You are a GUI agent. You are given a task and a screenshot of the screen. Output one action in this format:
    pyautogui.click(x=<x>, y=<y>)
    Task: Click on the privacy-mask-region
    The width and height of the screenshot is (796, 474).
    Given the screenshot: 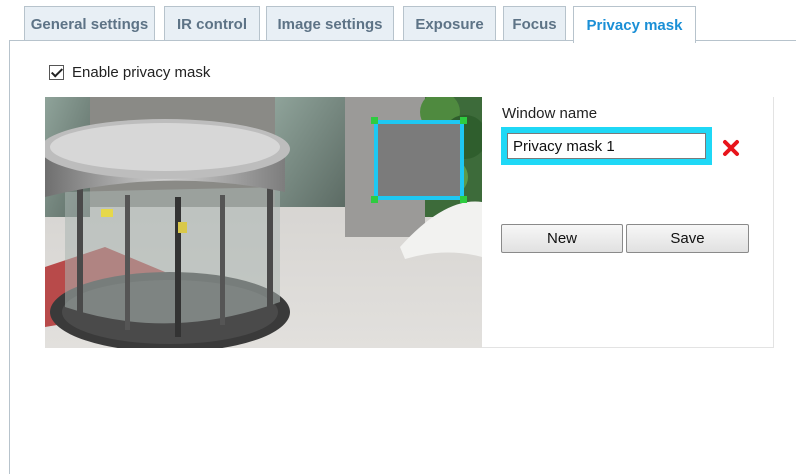 What is the action you would take?
    pyautogui.click(x=419, y=160)
    